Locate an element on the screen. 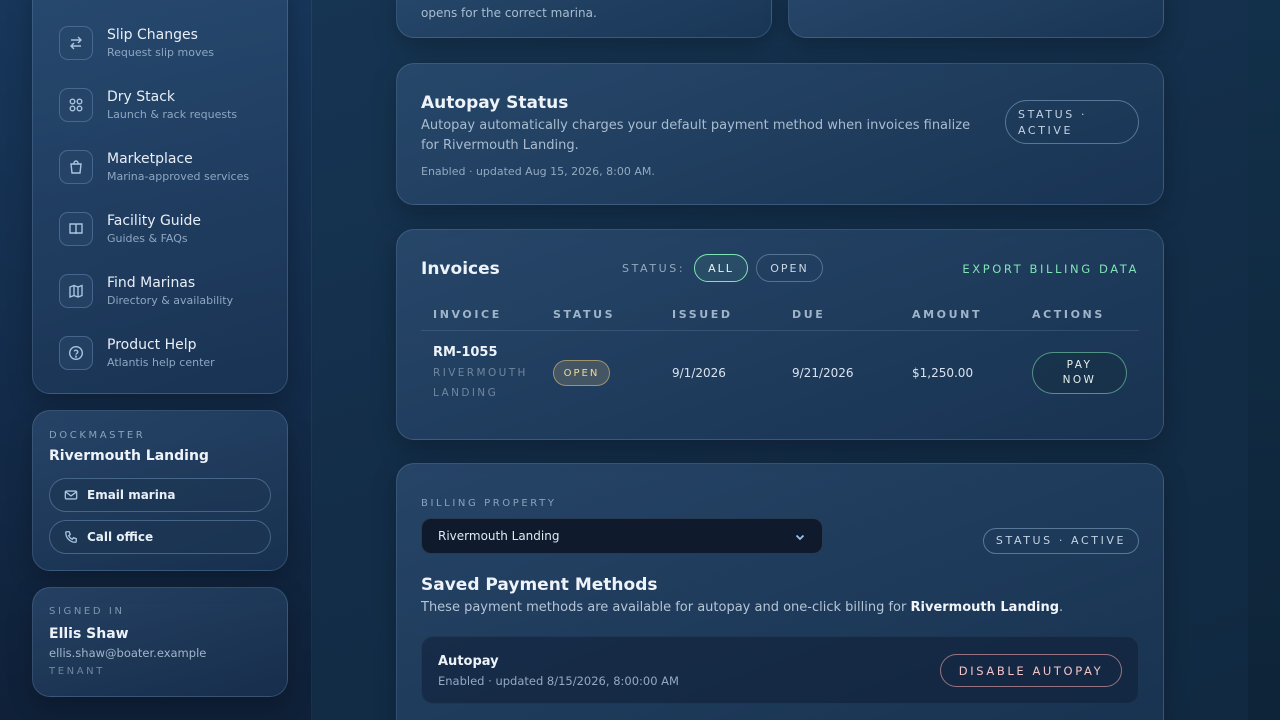  call-office-button: Call office is located at coordinates (160, 537).